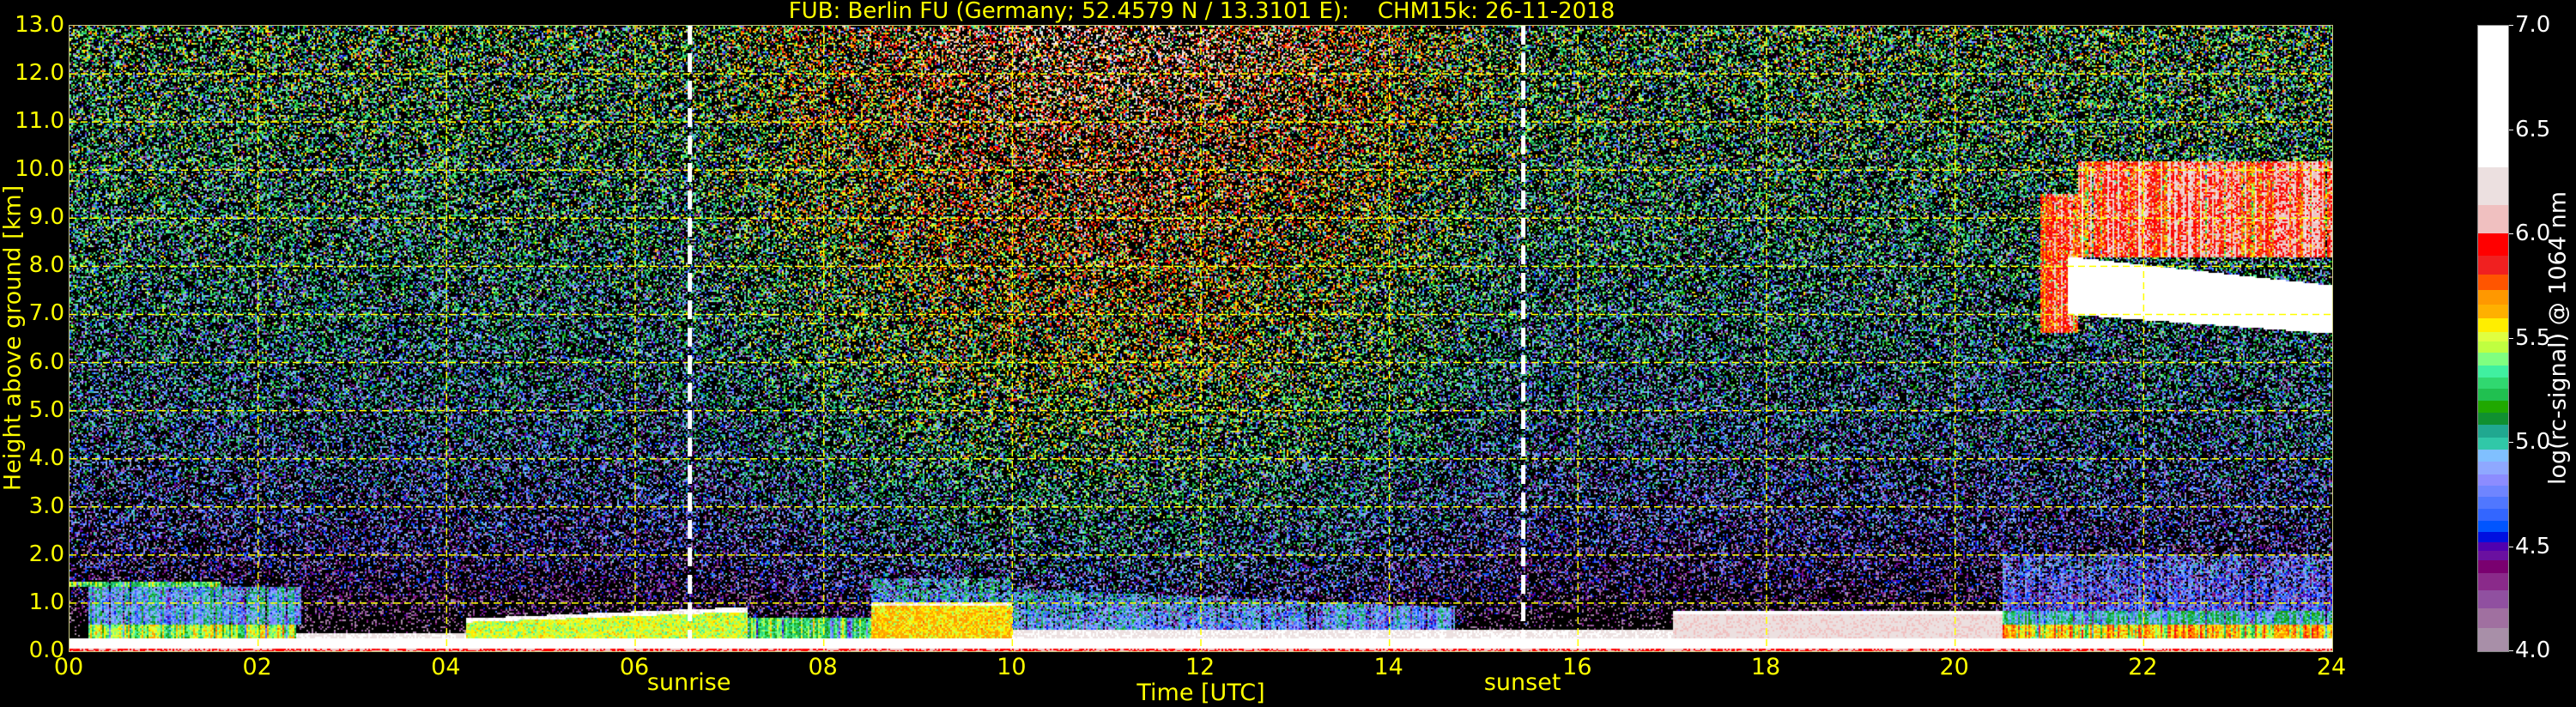 Image resolution: width=2576 pixels, height=707 pixels. Describe the element at coordinates (2533, 25) in the screenshot. I see `colorbar-tick-label: 7.0` at that location.